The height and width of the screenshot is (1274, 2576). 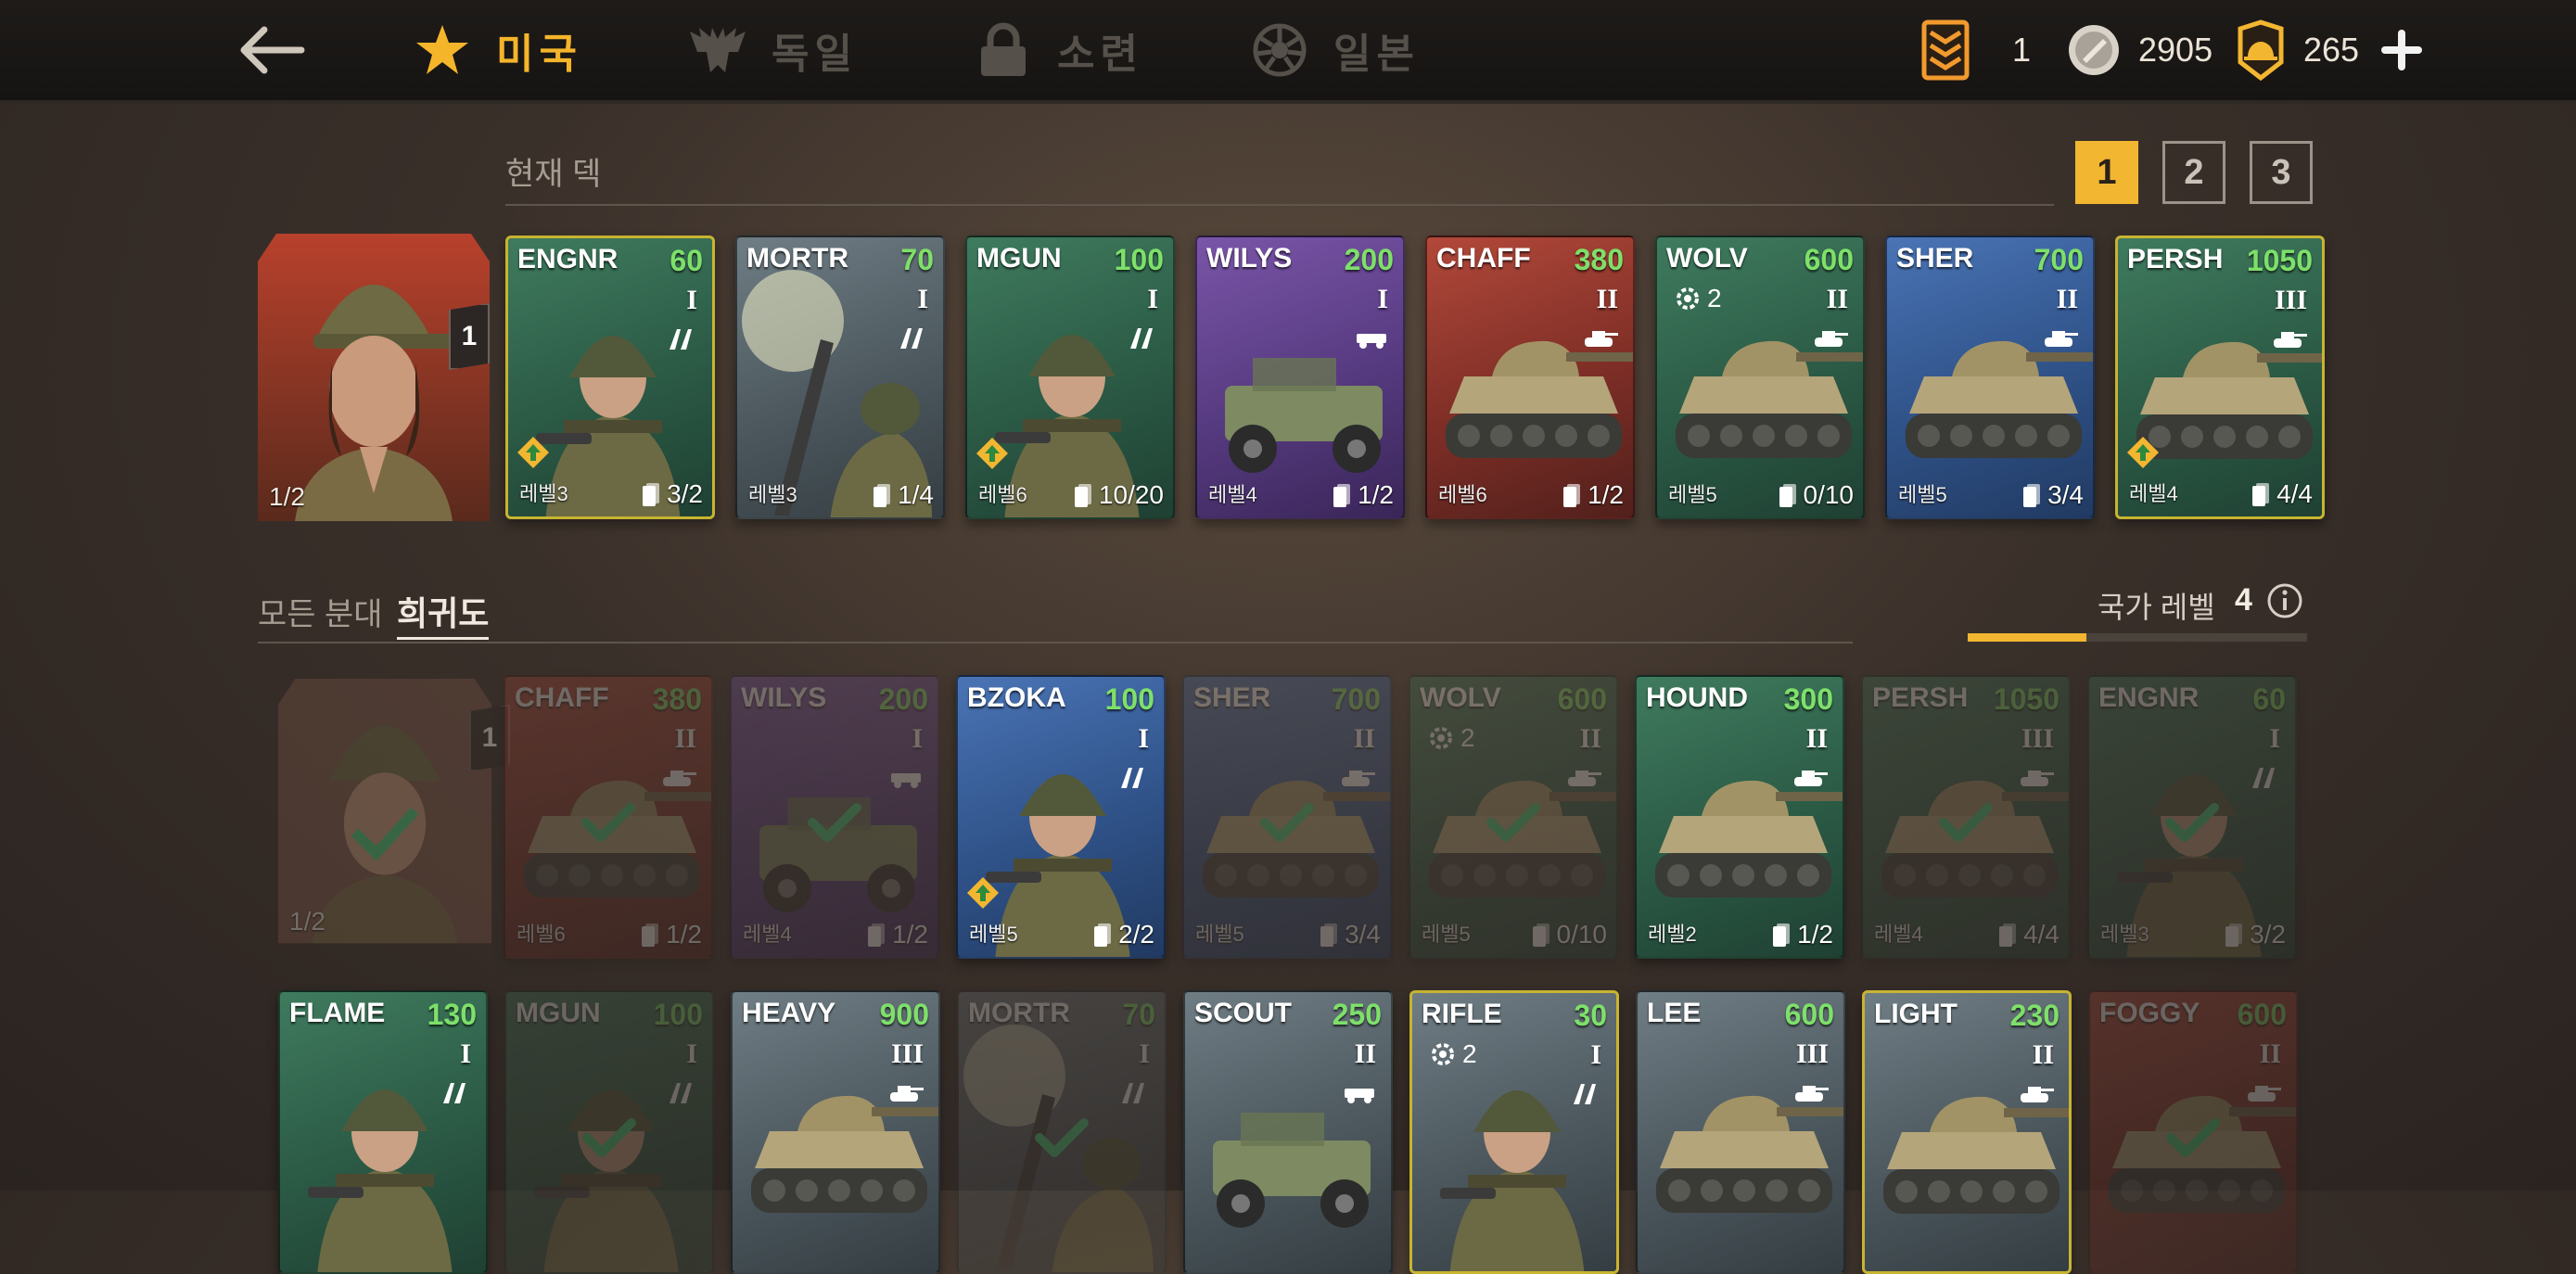 I want to click on unit-card: MORTR 70 I, so click(x=1062, y=1132).